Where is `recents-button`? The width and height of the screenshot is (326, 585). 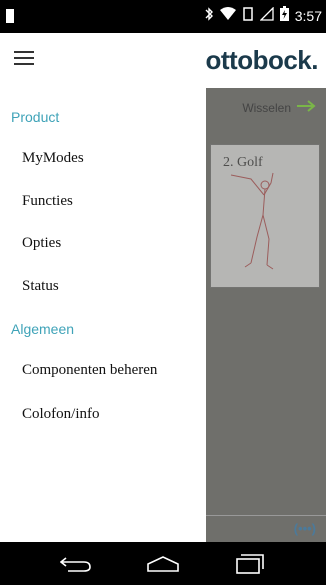
recents-button is located at coordinates (250, 563).